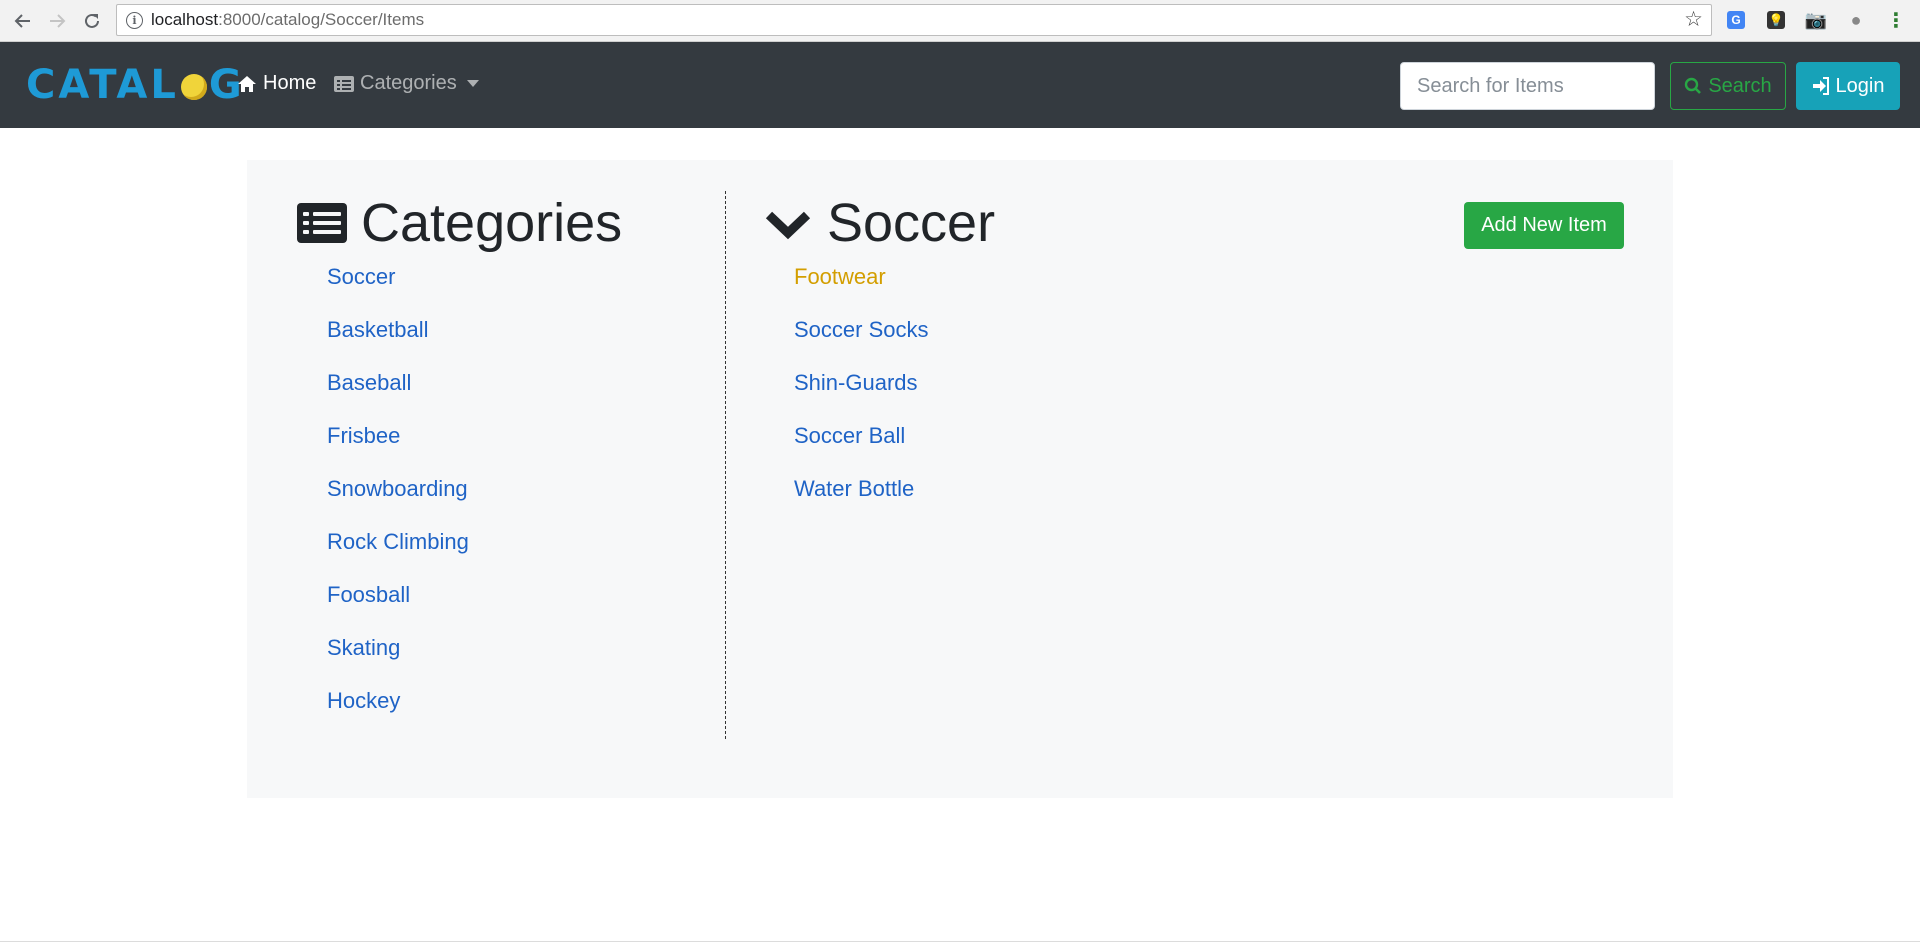 This screenshot has height=944, width=1920. Describe the element at coordinates (363, 701) in the screenshot. I see `category-link: Hockey` at that location.